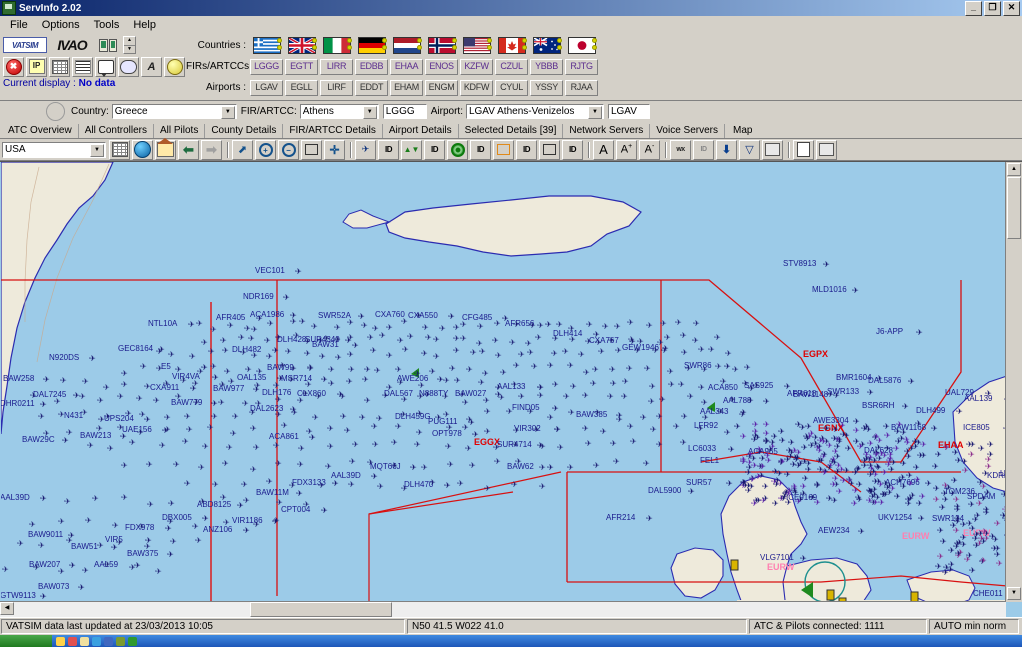 The height and width of the screenshot is (647, 1022). What do you see at coordinates (988, 593) in the screenshot?
I see `aircraft-label: CHE011` at bounding box center [988, 593].